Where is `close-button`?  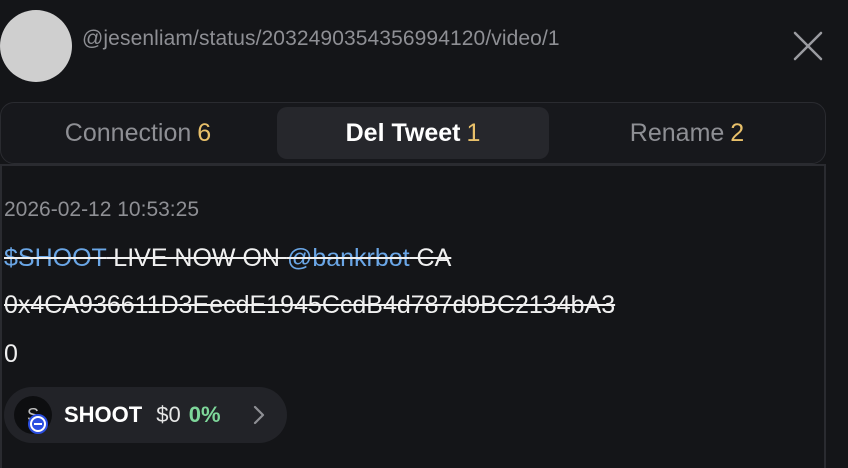 close-button is located at coordinates (808, 46).